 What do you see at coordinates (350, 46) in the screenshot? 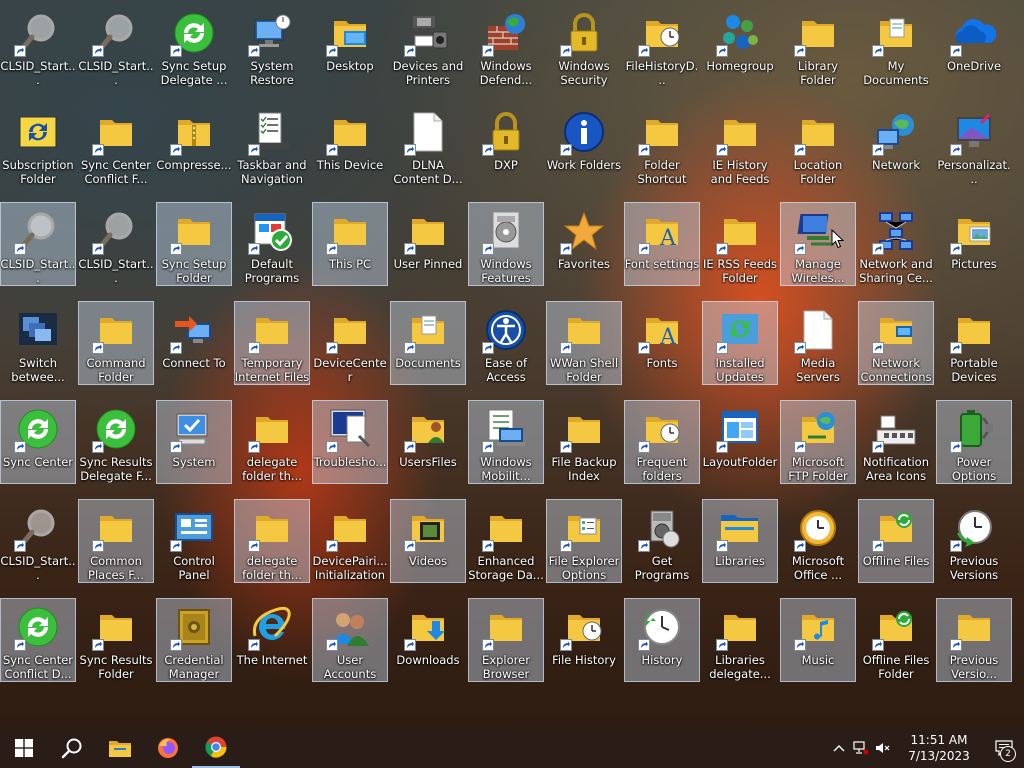
I see `desktop-icon-desktop: Desktop` at bounding box center [350, 46].